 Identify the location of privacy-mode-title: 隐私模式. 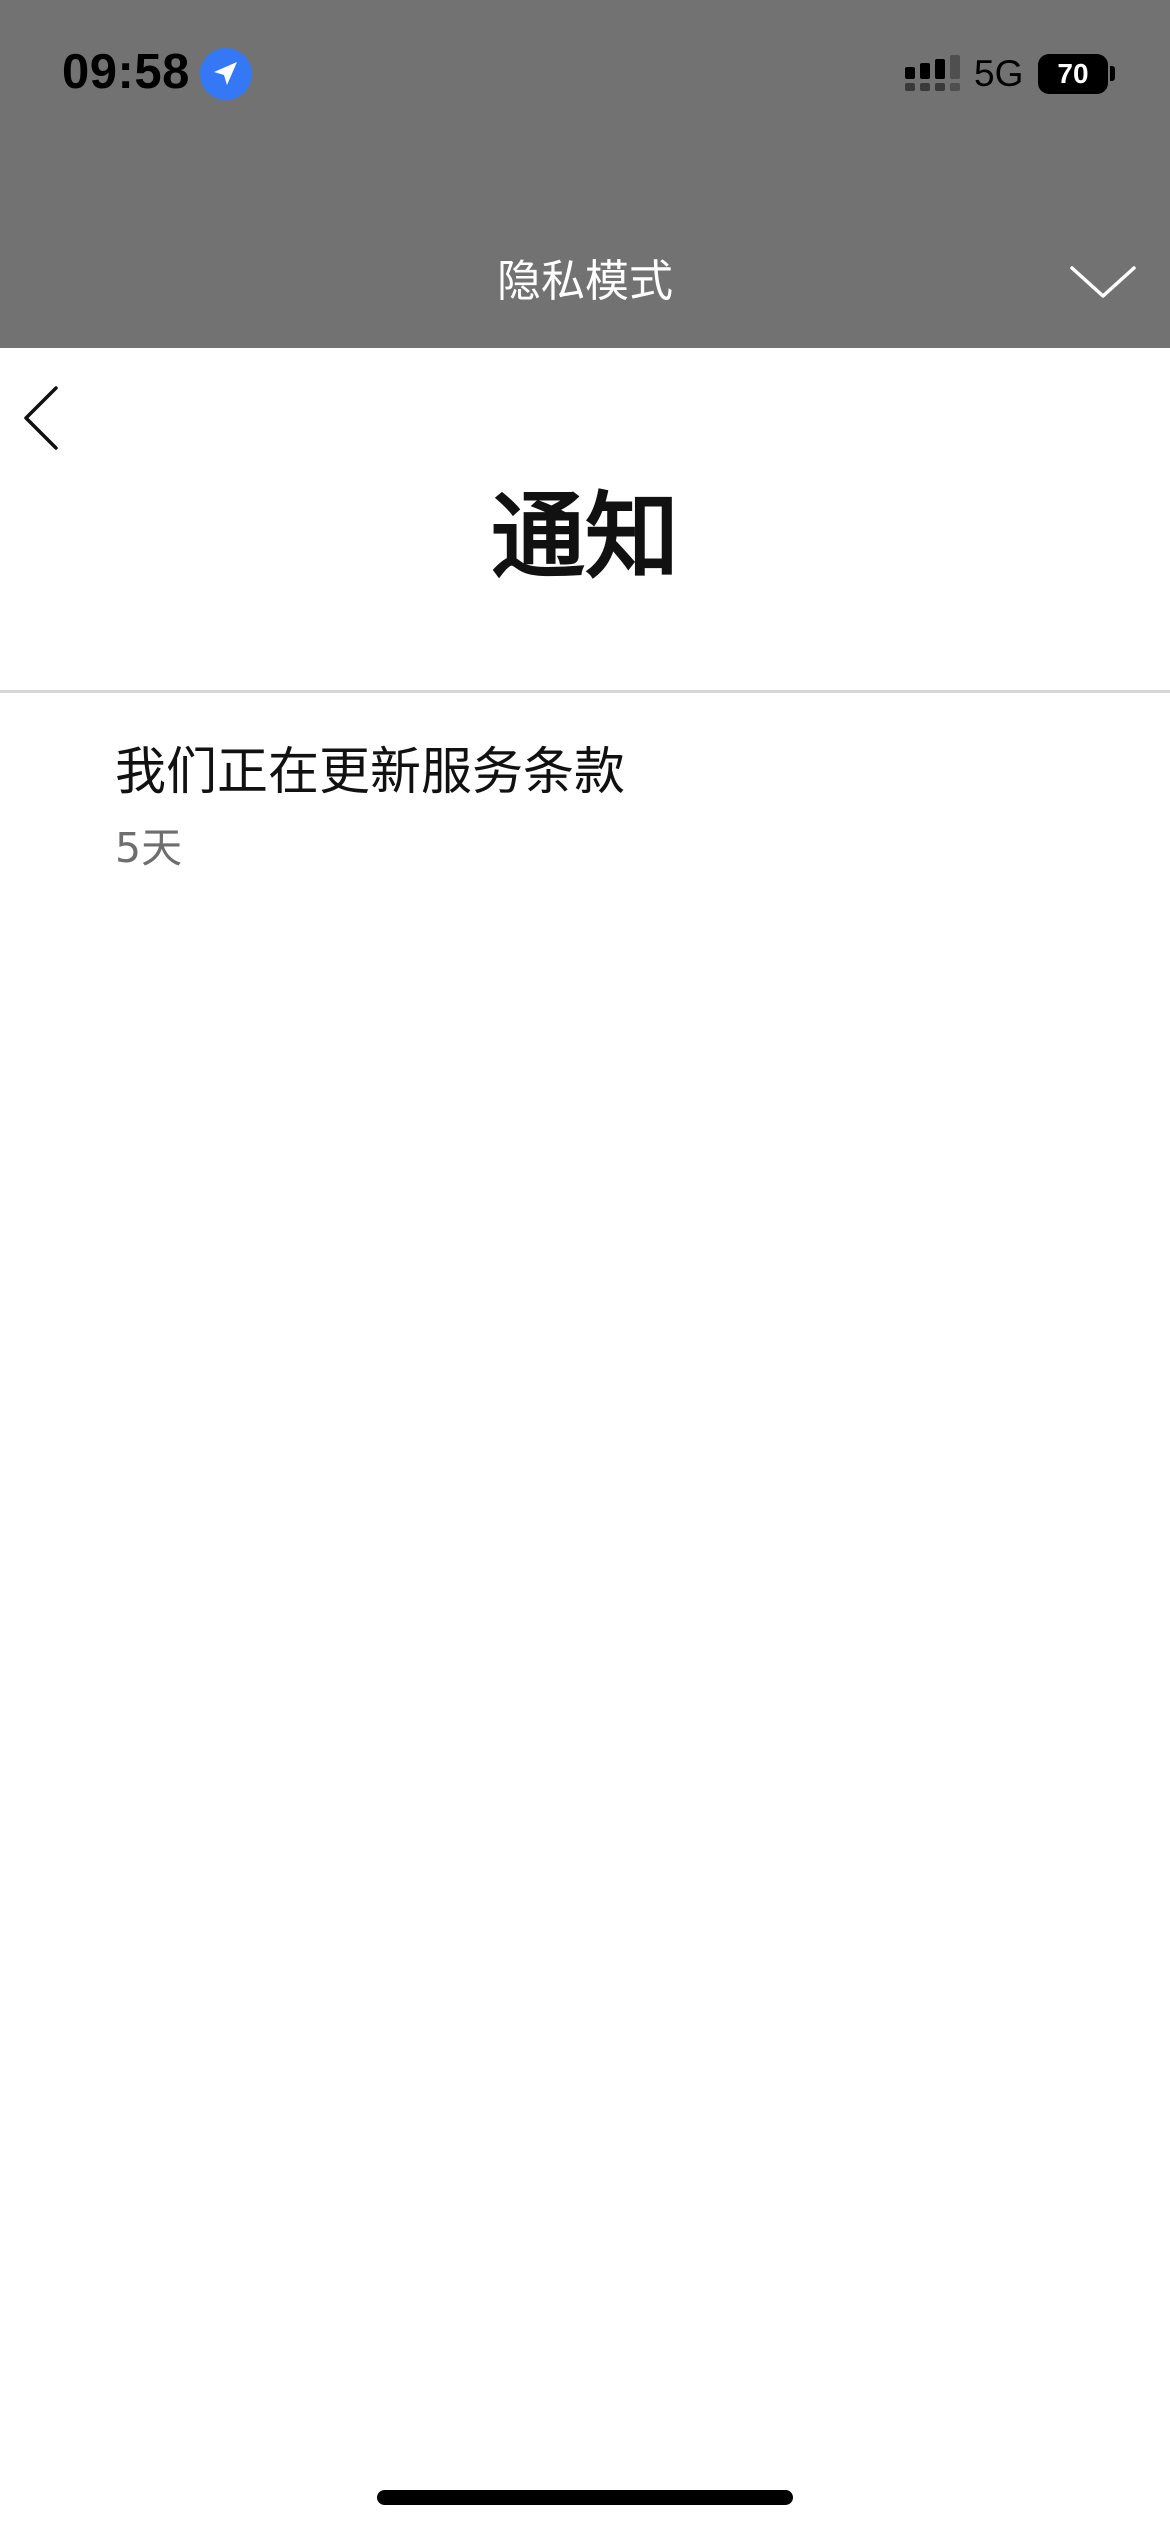
(585, 282).